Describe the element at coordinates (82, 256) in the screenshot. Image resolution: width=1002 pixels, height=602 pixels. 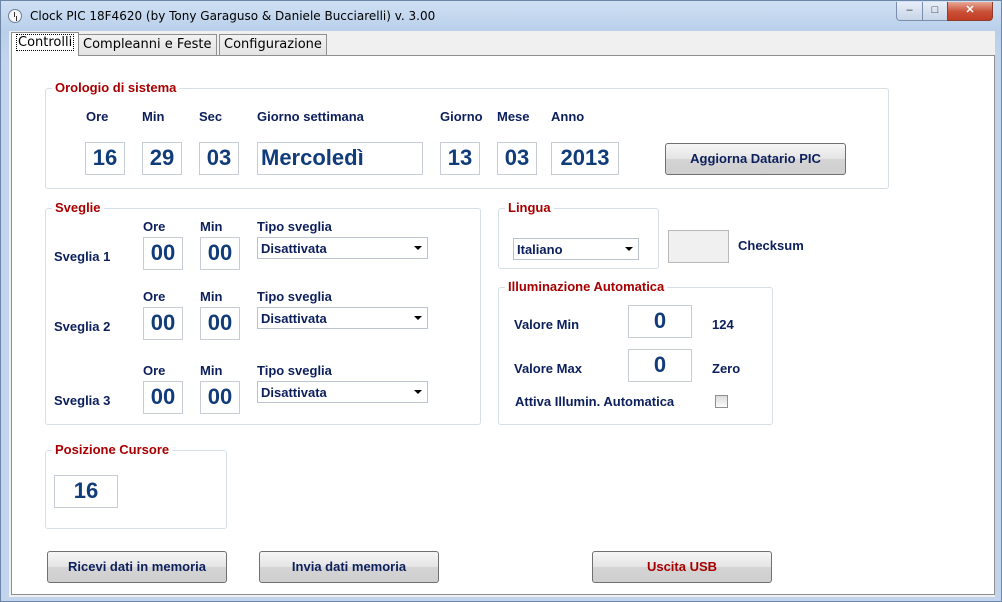
I see `alarm-1-label: Sveglia 1` at that location.